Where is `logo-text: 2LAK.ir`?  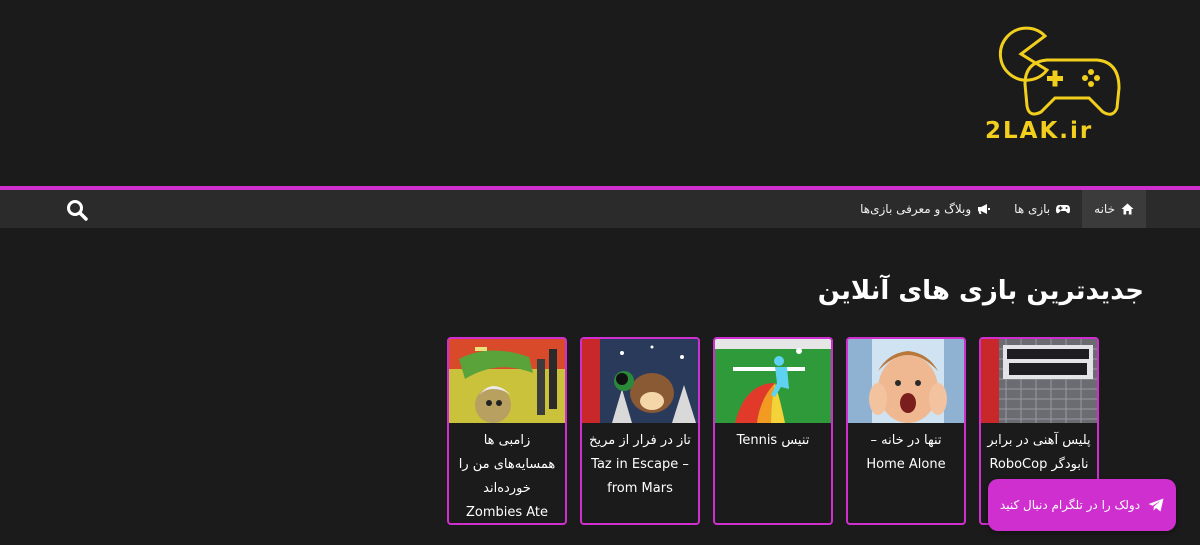 logo-text: 2LAK.ir is located at coordinates (1039, 131).